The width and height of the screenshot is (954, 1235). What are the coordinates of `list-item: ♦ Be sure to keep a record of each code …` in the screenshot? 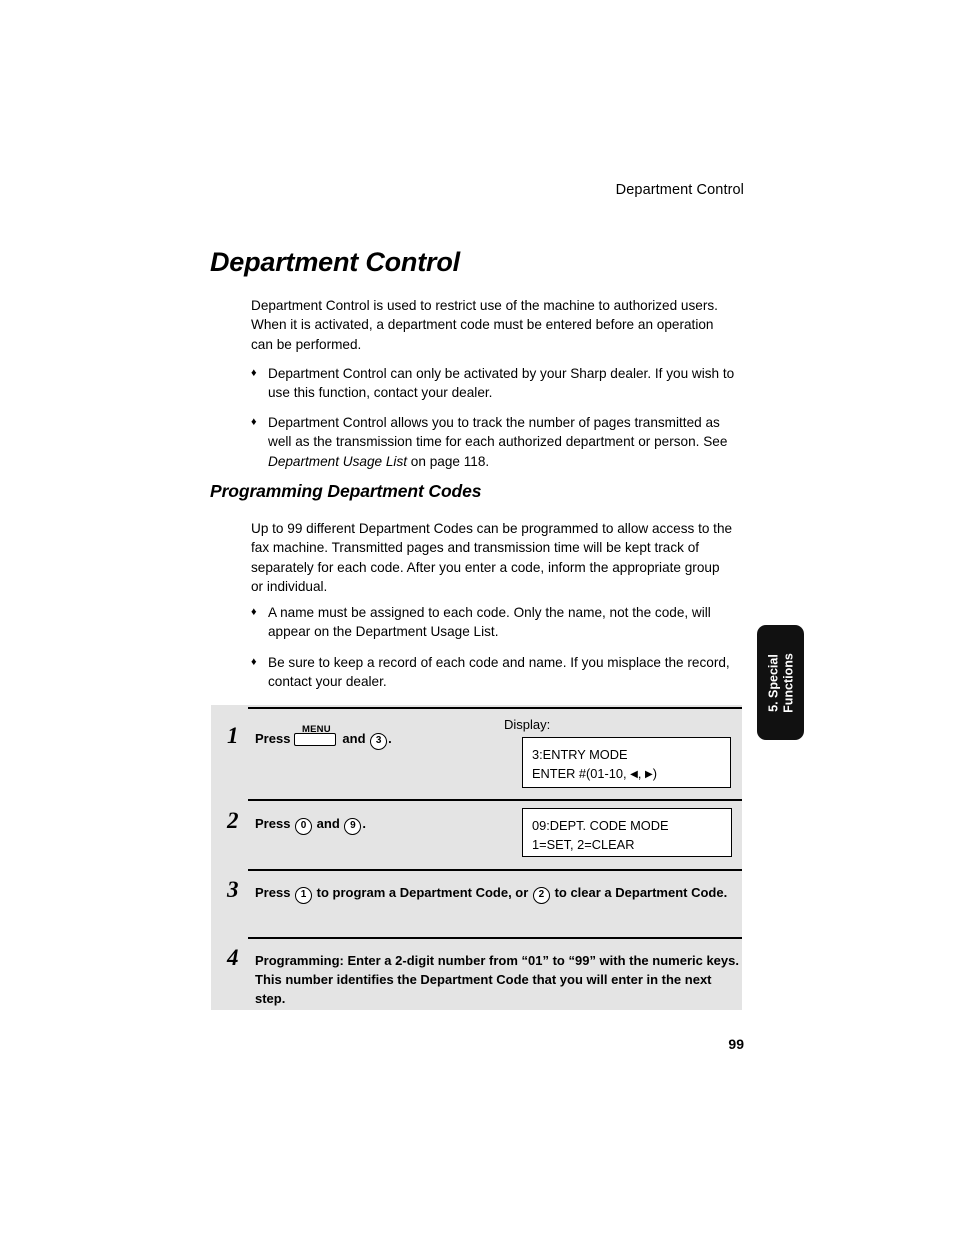 It's located at (493, 672).